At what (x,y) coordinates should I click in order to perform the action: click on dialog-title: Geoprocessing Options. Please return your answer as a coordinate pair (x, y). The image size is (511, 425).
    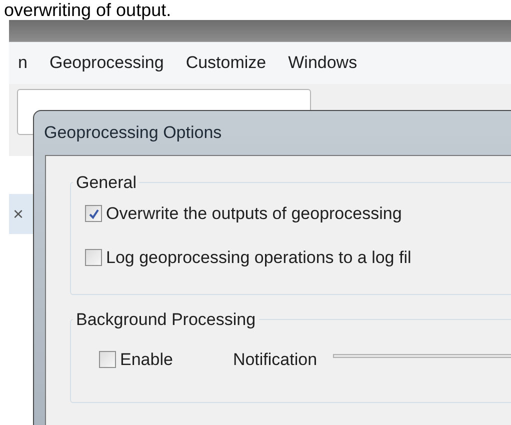
    Looking at the image, I should click on (132, 133).